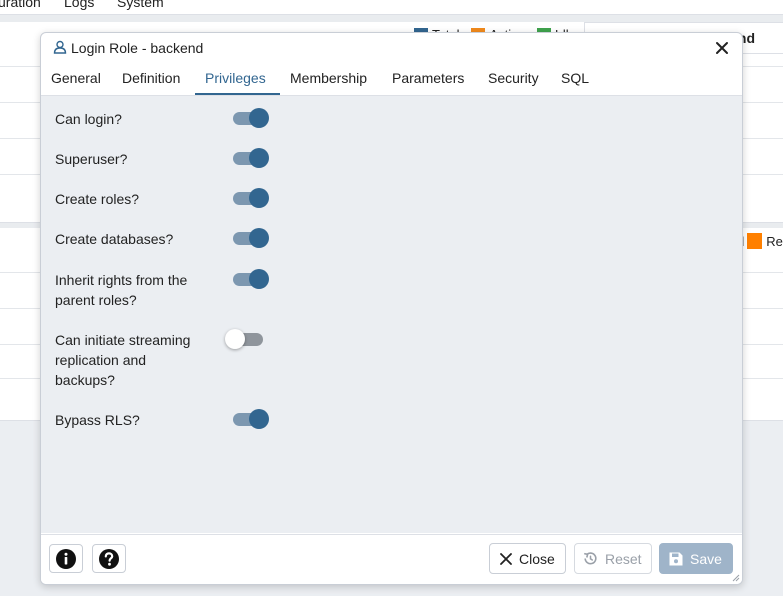 This screenshot has width=783, height=596. Describe the element at coordinates (537, 558) in the screenshot. I see `close-button-label: Close` at that location.